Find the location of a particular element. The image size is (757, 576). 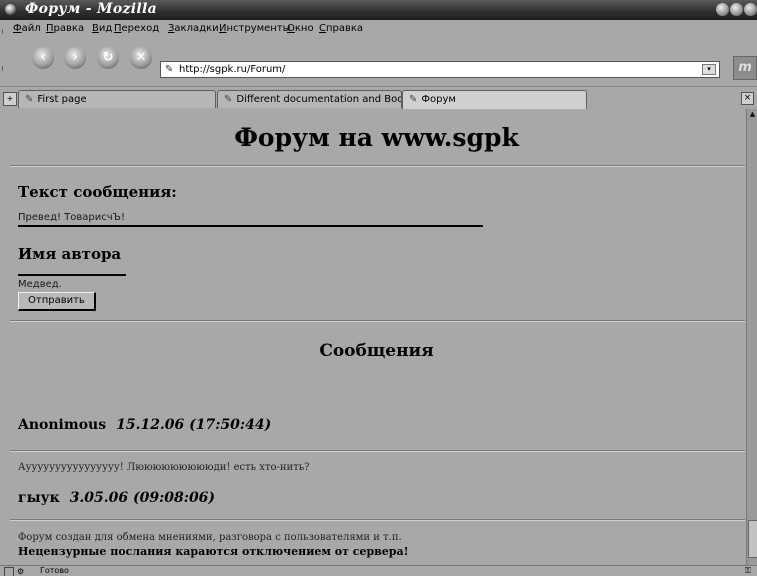

new-tab-icon: + is located at coordinates (10, 99).